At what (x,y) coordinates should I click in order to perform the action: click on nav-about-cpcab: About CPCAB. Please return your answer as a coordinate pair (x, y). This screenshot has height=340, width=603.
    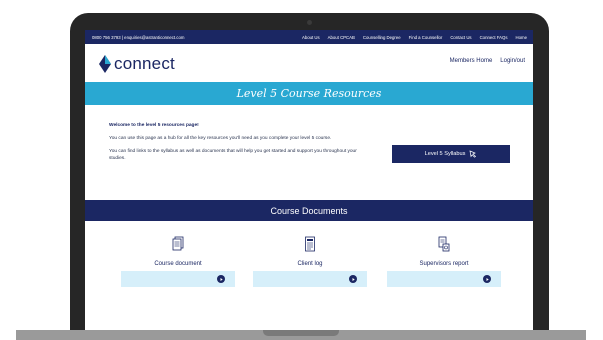
    Looking at the image, I should click on (341, 37).